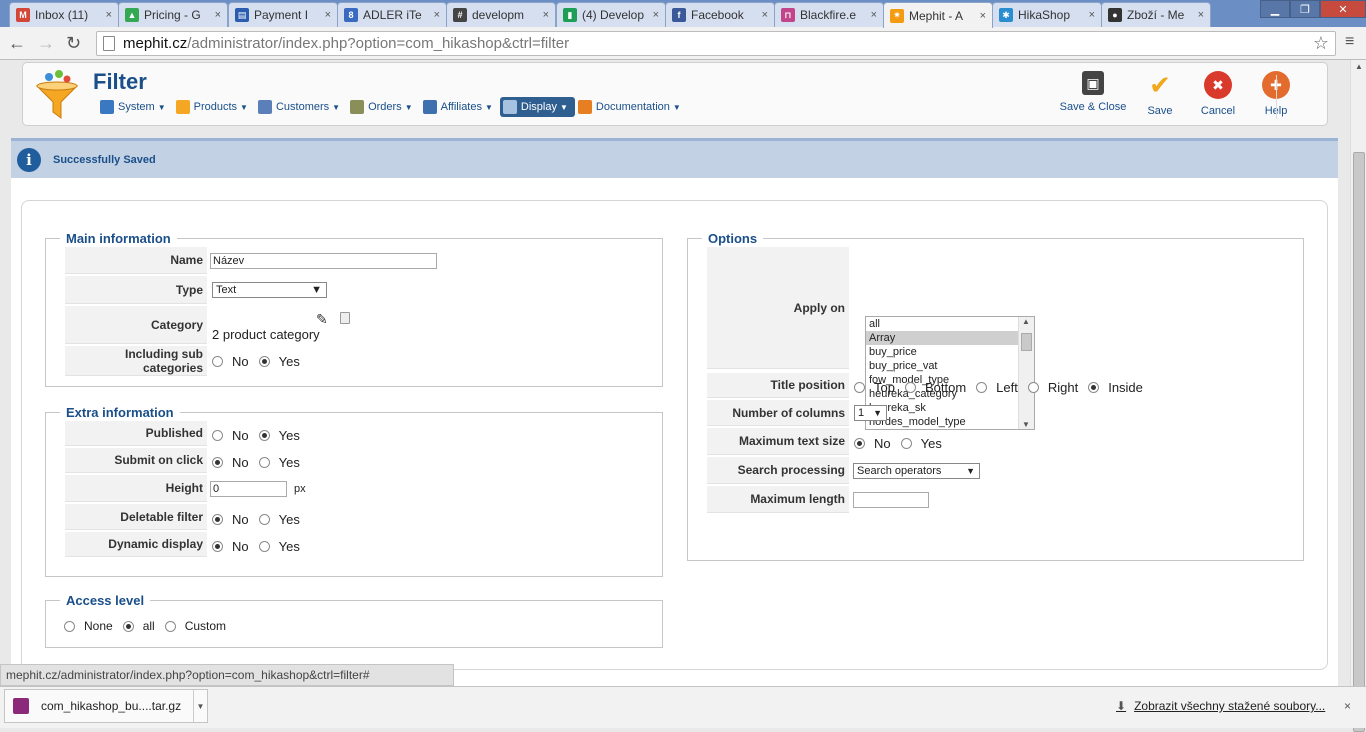 This screenshot has width=1366, height=732. I want to click on browser-tab: ● Zboží - Me ×, so click(1156, 14).